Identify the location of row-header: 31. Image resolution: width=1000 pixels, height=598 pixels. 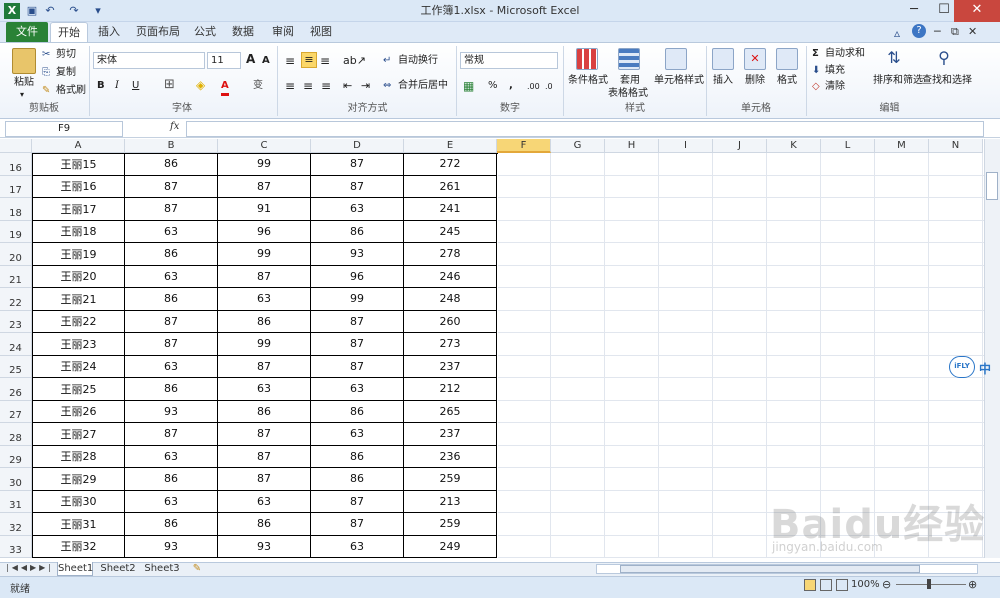
(16, 501).